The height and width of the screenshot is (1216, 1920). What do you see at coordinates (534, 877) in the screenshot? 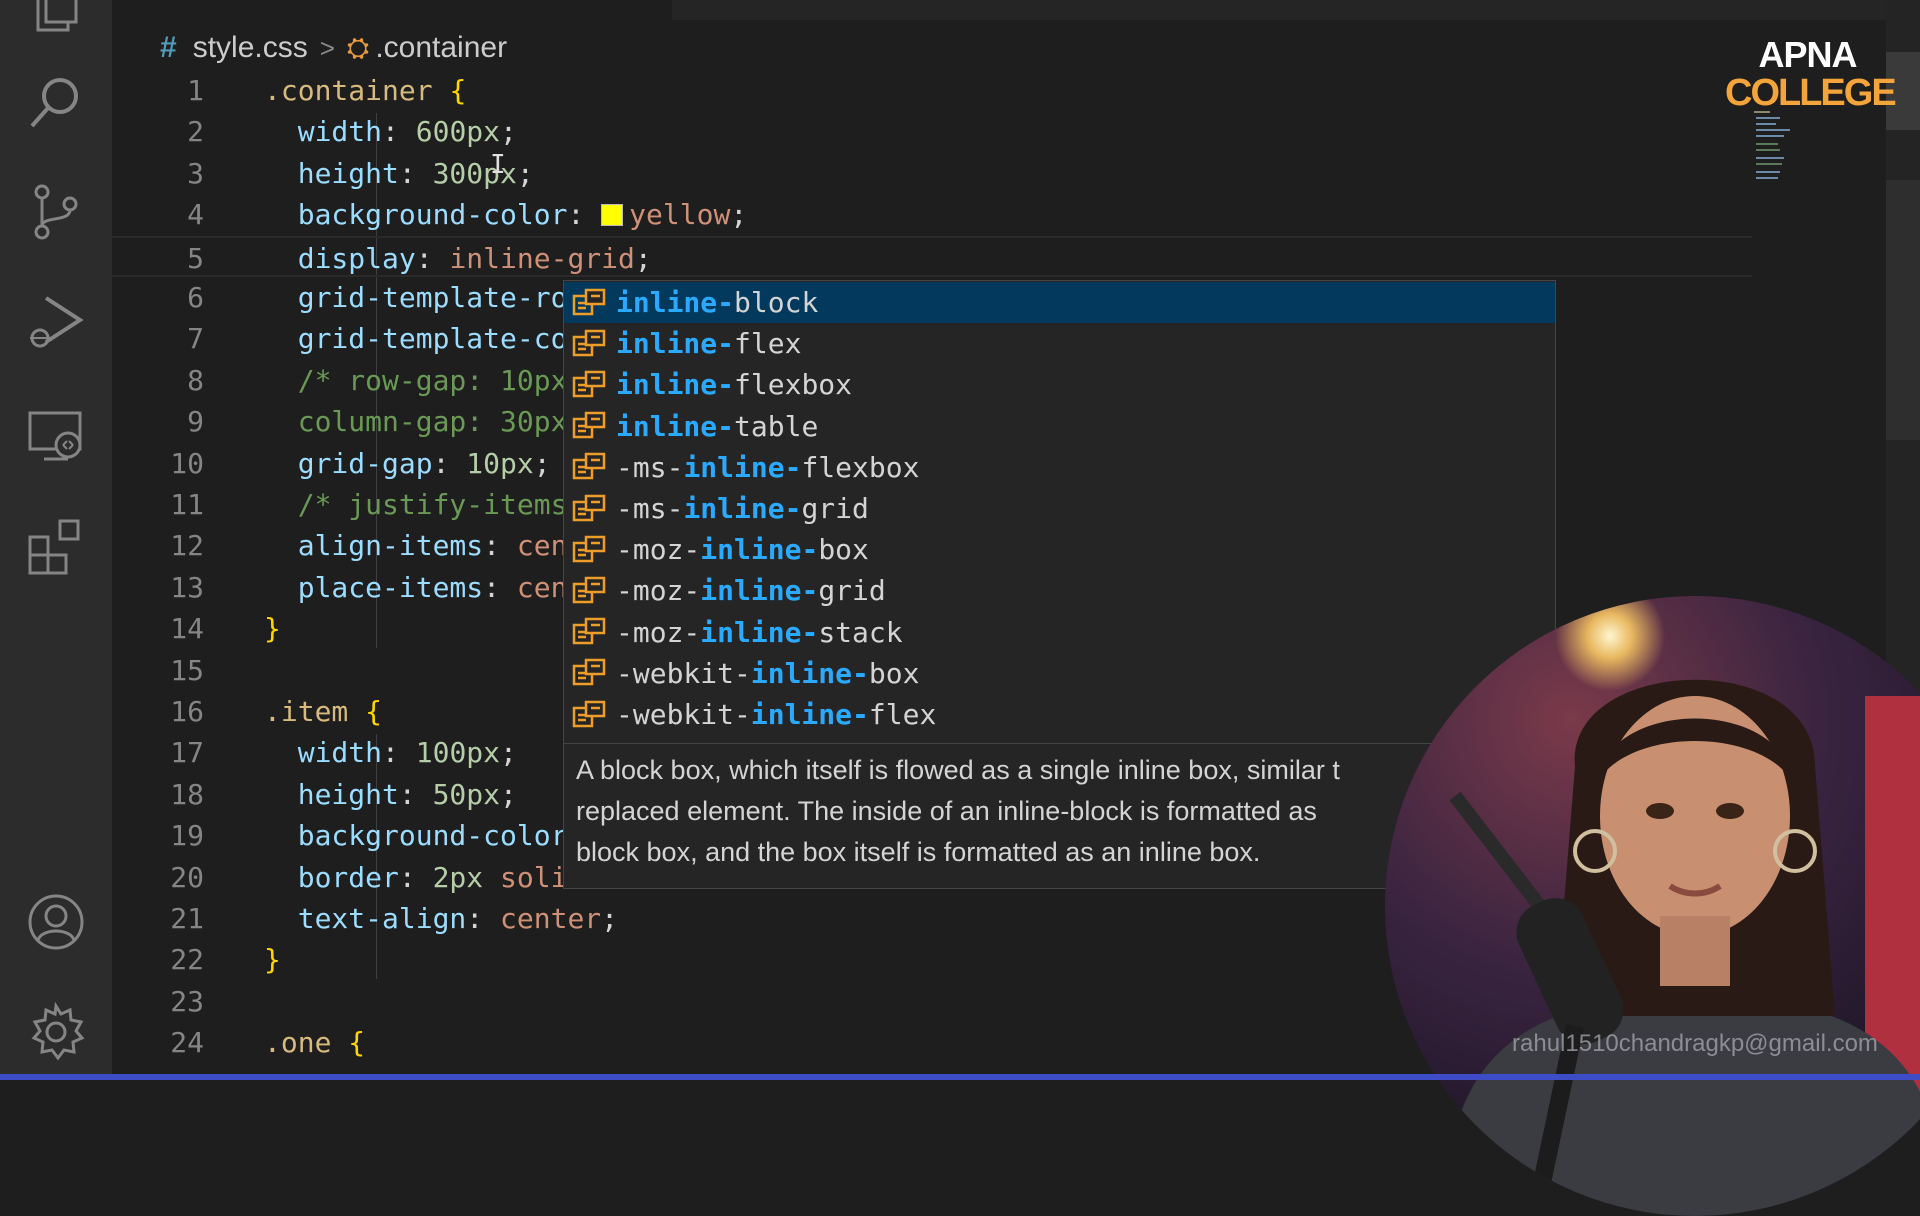
I see `code-token: soli` at bounding box center [534, 877].